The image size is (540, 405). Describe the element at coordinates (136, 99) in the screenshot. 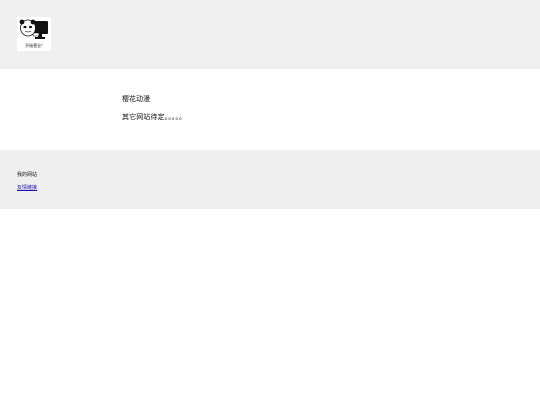

I see `site-title: 樱花动漫` at that location.